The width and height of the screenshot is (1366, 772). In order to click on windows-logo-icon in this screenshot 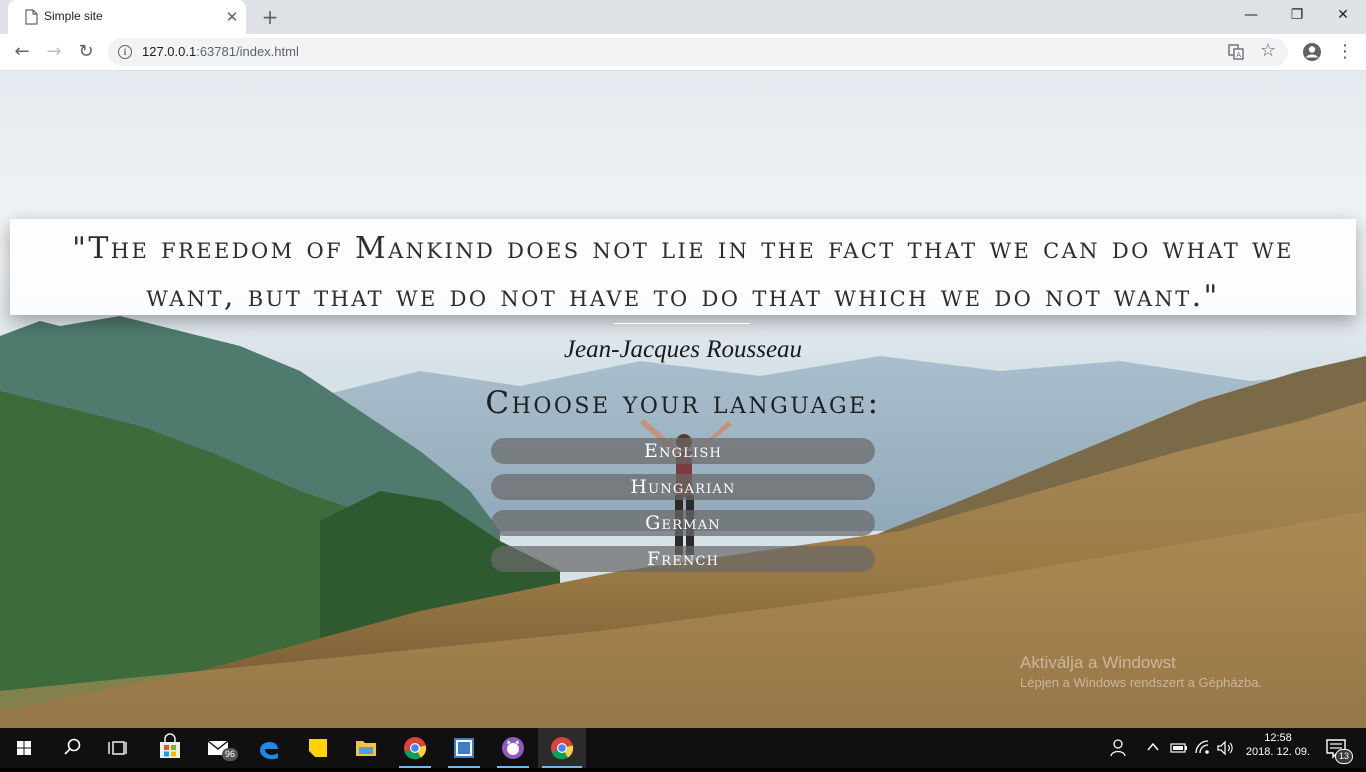, I will do `click(24, 748)`.